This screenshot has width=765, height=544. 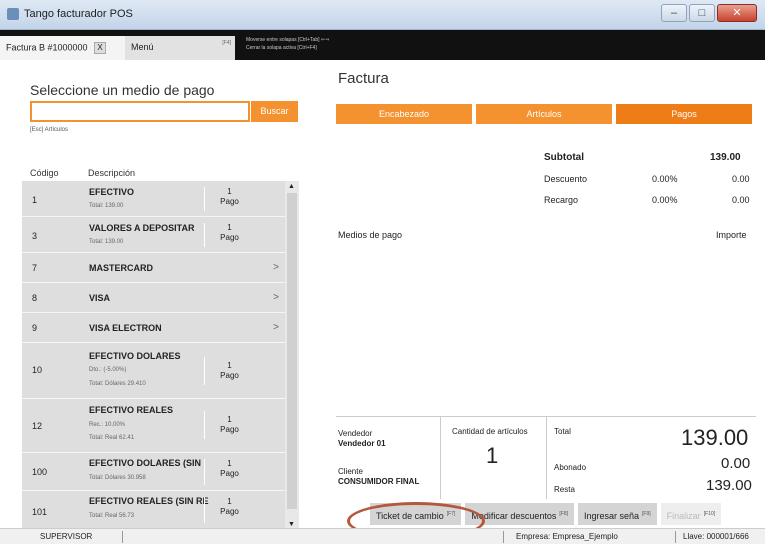 I want to click on row-description: VALORES A DEPOSITAR, so click(x=142, y=228).